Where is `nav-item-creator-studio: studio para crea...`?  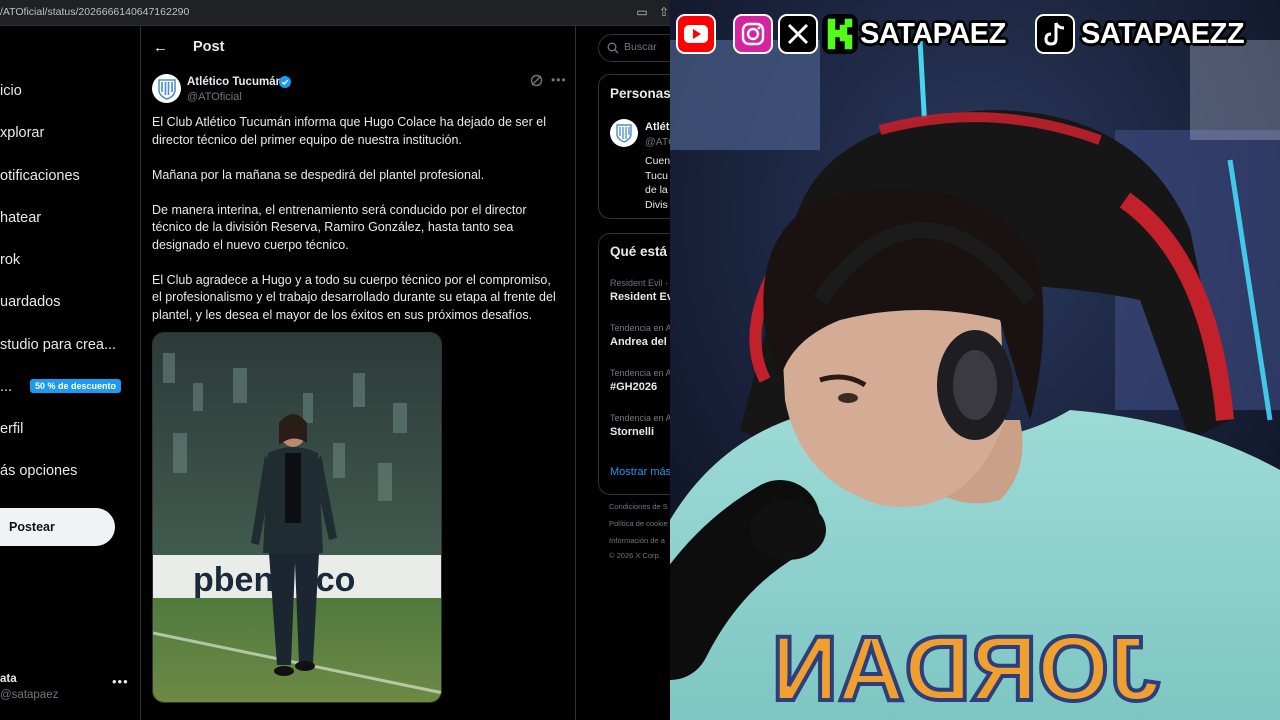 nav-item-creator-studio: studio para crea... is located at coordinates (58, 345).